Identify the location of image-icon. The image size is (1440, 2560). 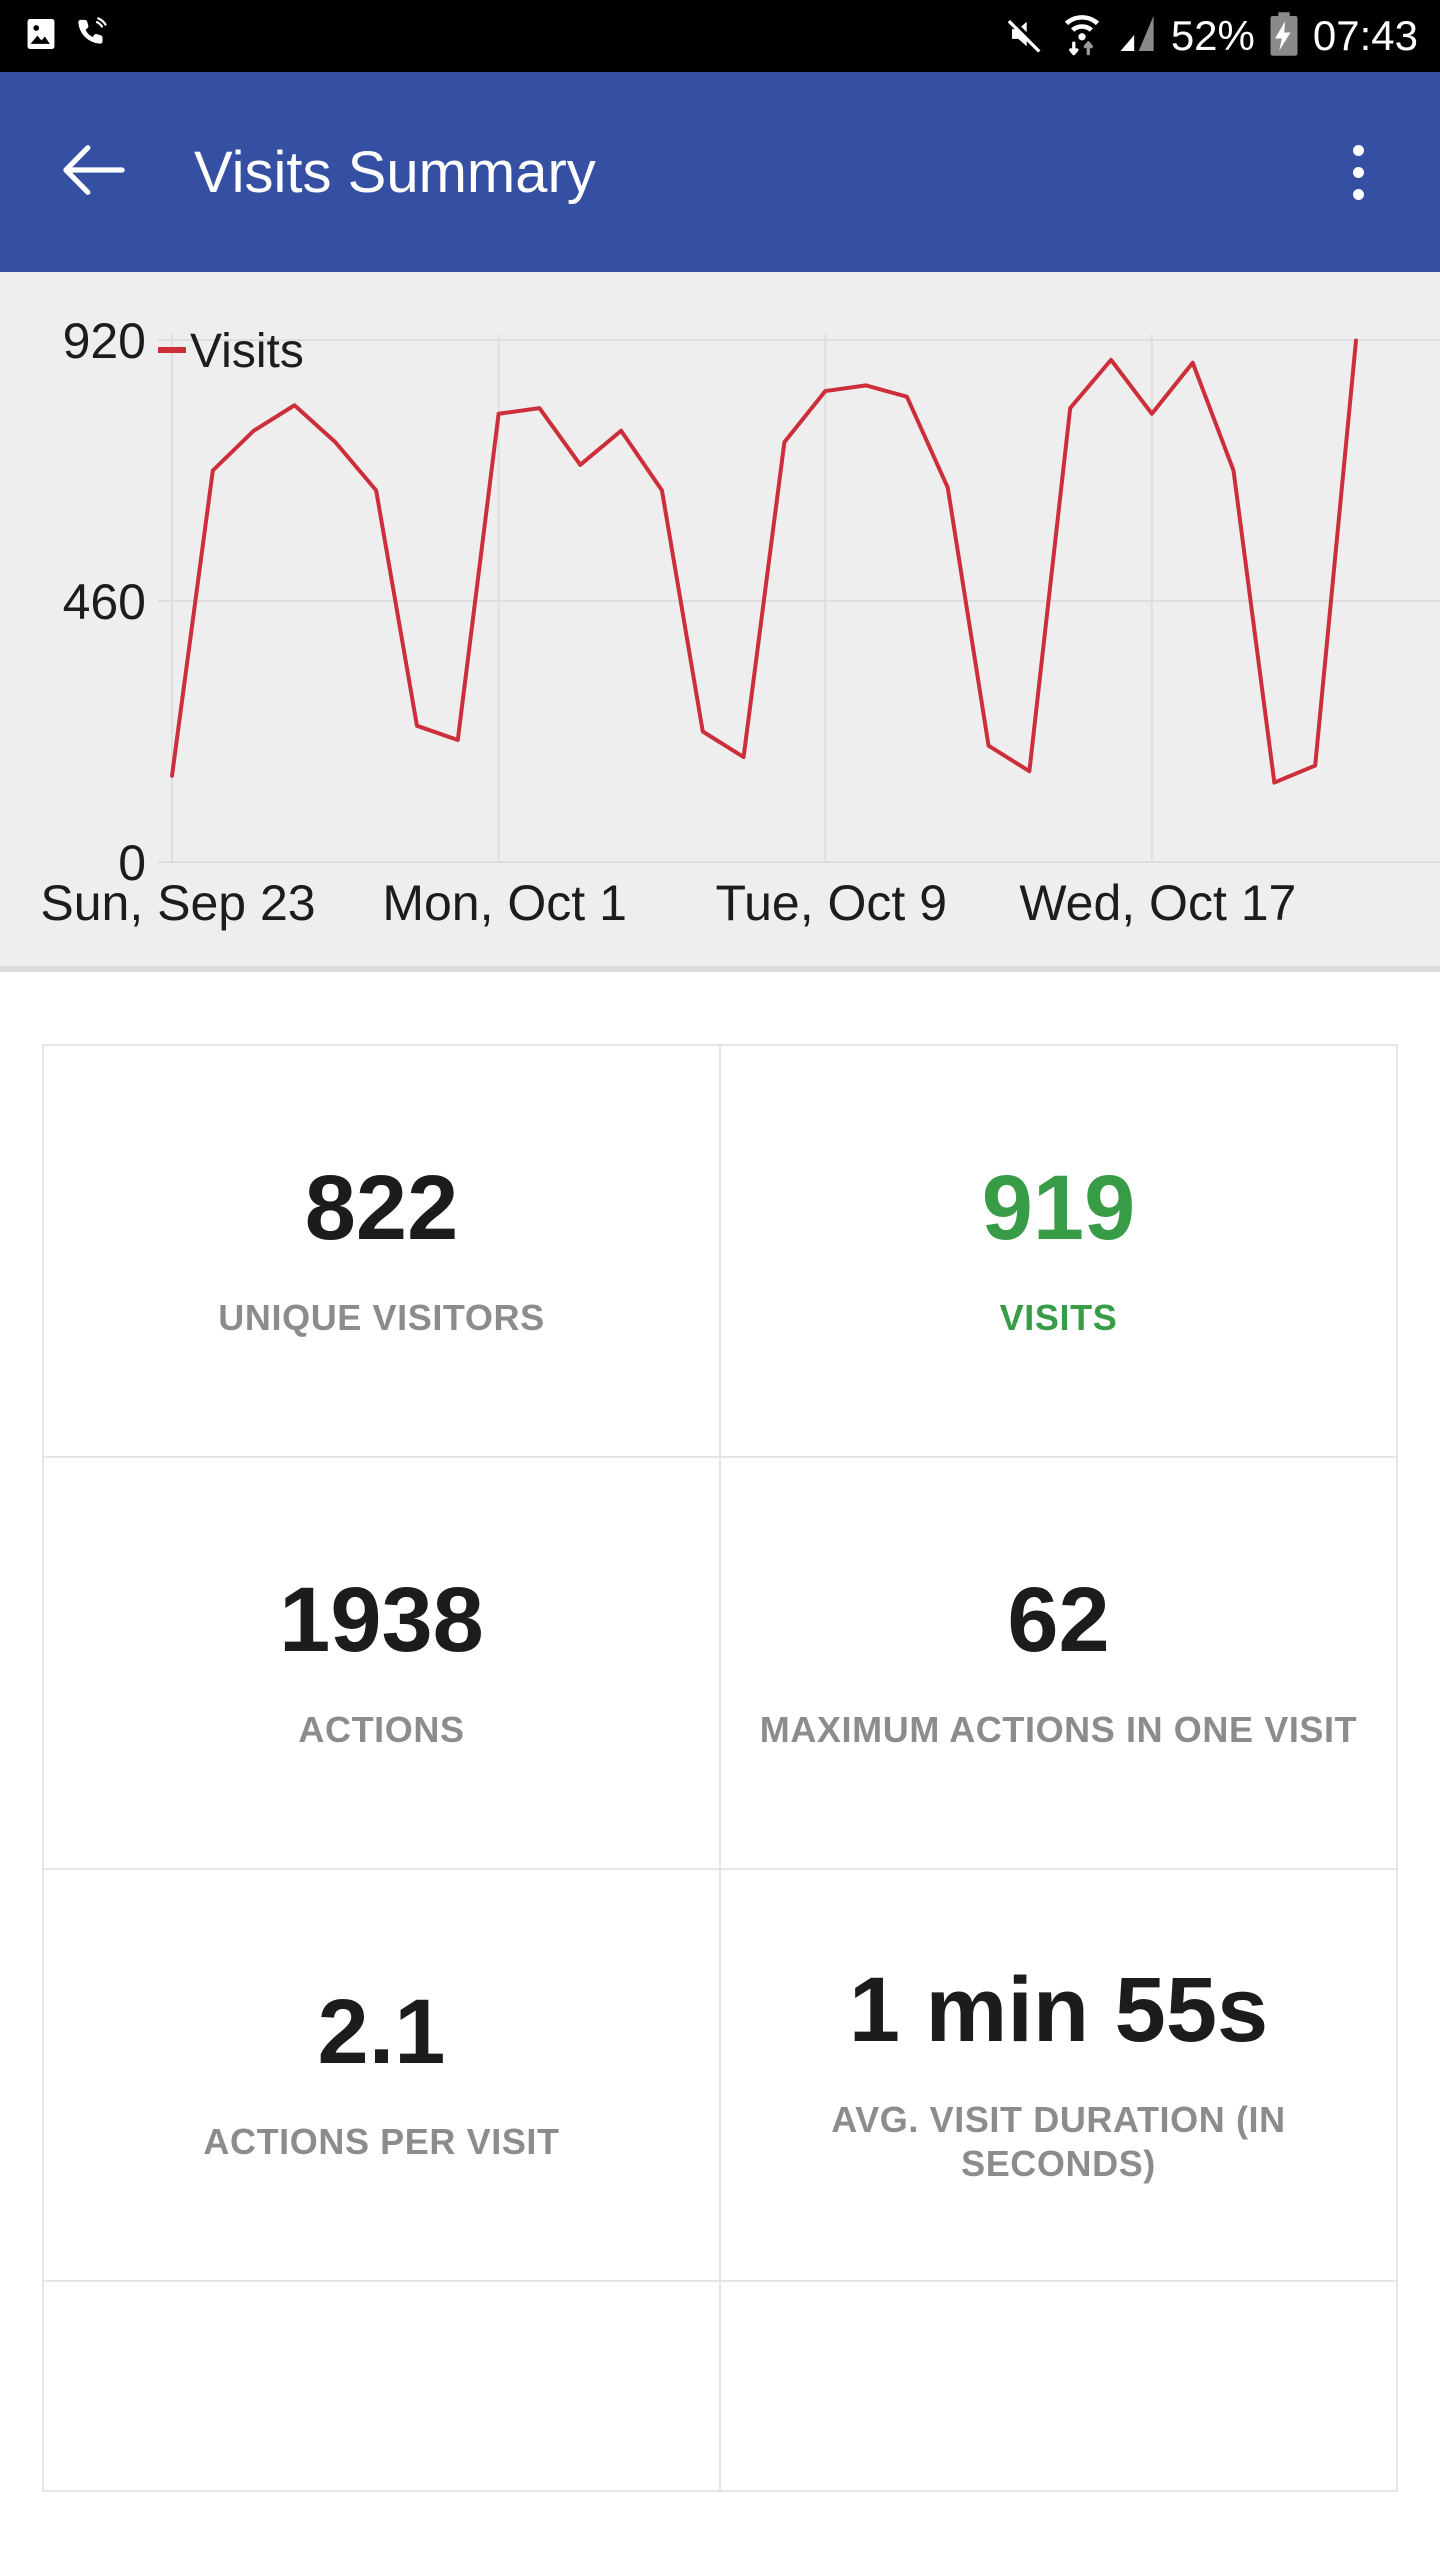
(41, 36).